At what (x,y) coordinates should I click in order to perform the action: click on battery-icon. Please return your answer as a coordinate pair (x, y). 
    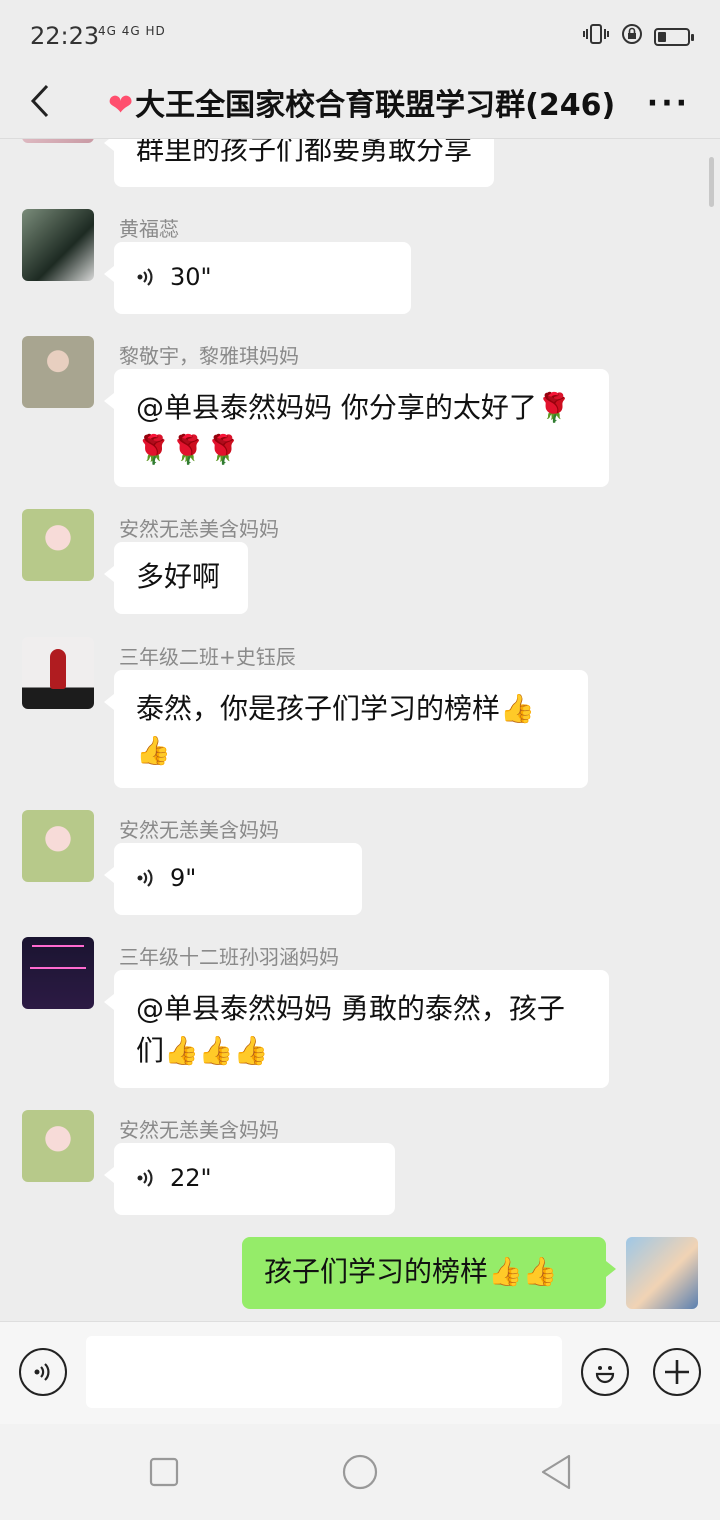
    Looking at the image, I should click on (674, 37).